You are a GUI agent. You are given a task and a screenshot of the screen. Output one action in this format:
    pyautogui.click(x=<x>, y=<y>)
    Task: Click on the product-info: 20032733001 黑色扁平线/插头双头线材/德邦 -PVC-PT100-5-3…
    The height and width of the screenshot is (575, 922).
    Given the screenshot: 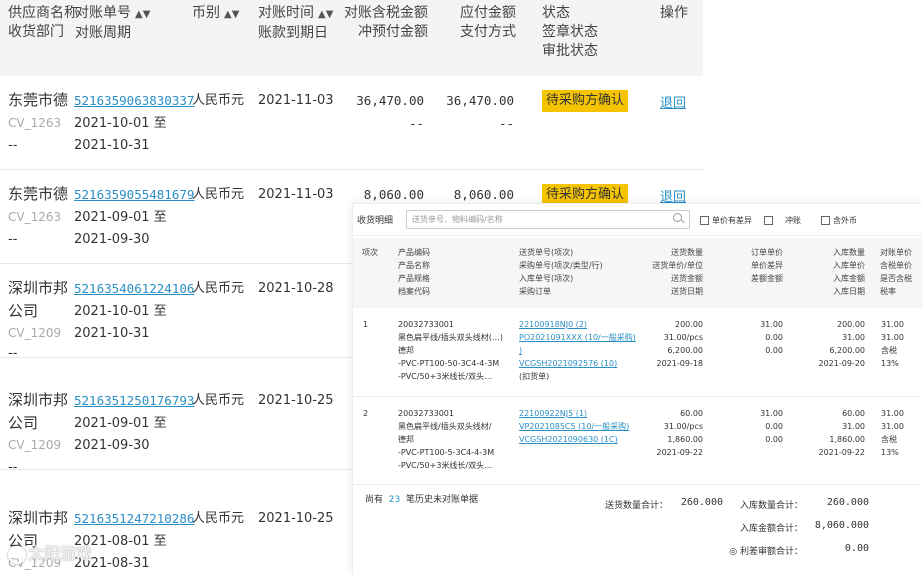 What is the action you would take?
    pyautogui.click(x=446, y=439)
    